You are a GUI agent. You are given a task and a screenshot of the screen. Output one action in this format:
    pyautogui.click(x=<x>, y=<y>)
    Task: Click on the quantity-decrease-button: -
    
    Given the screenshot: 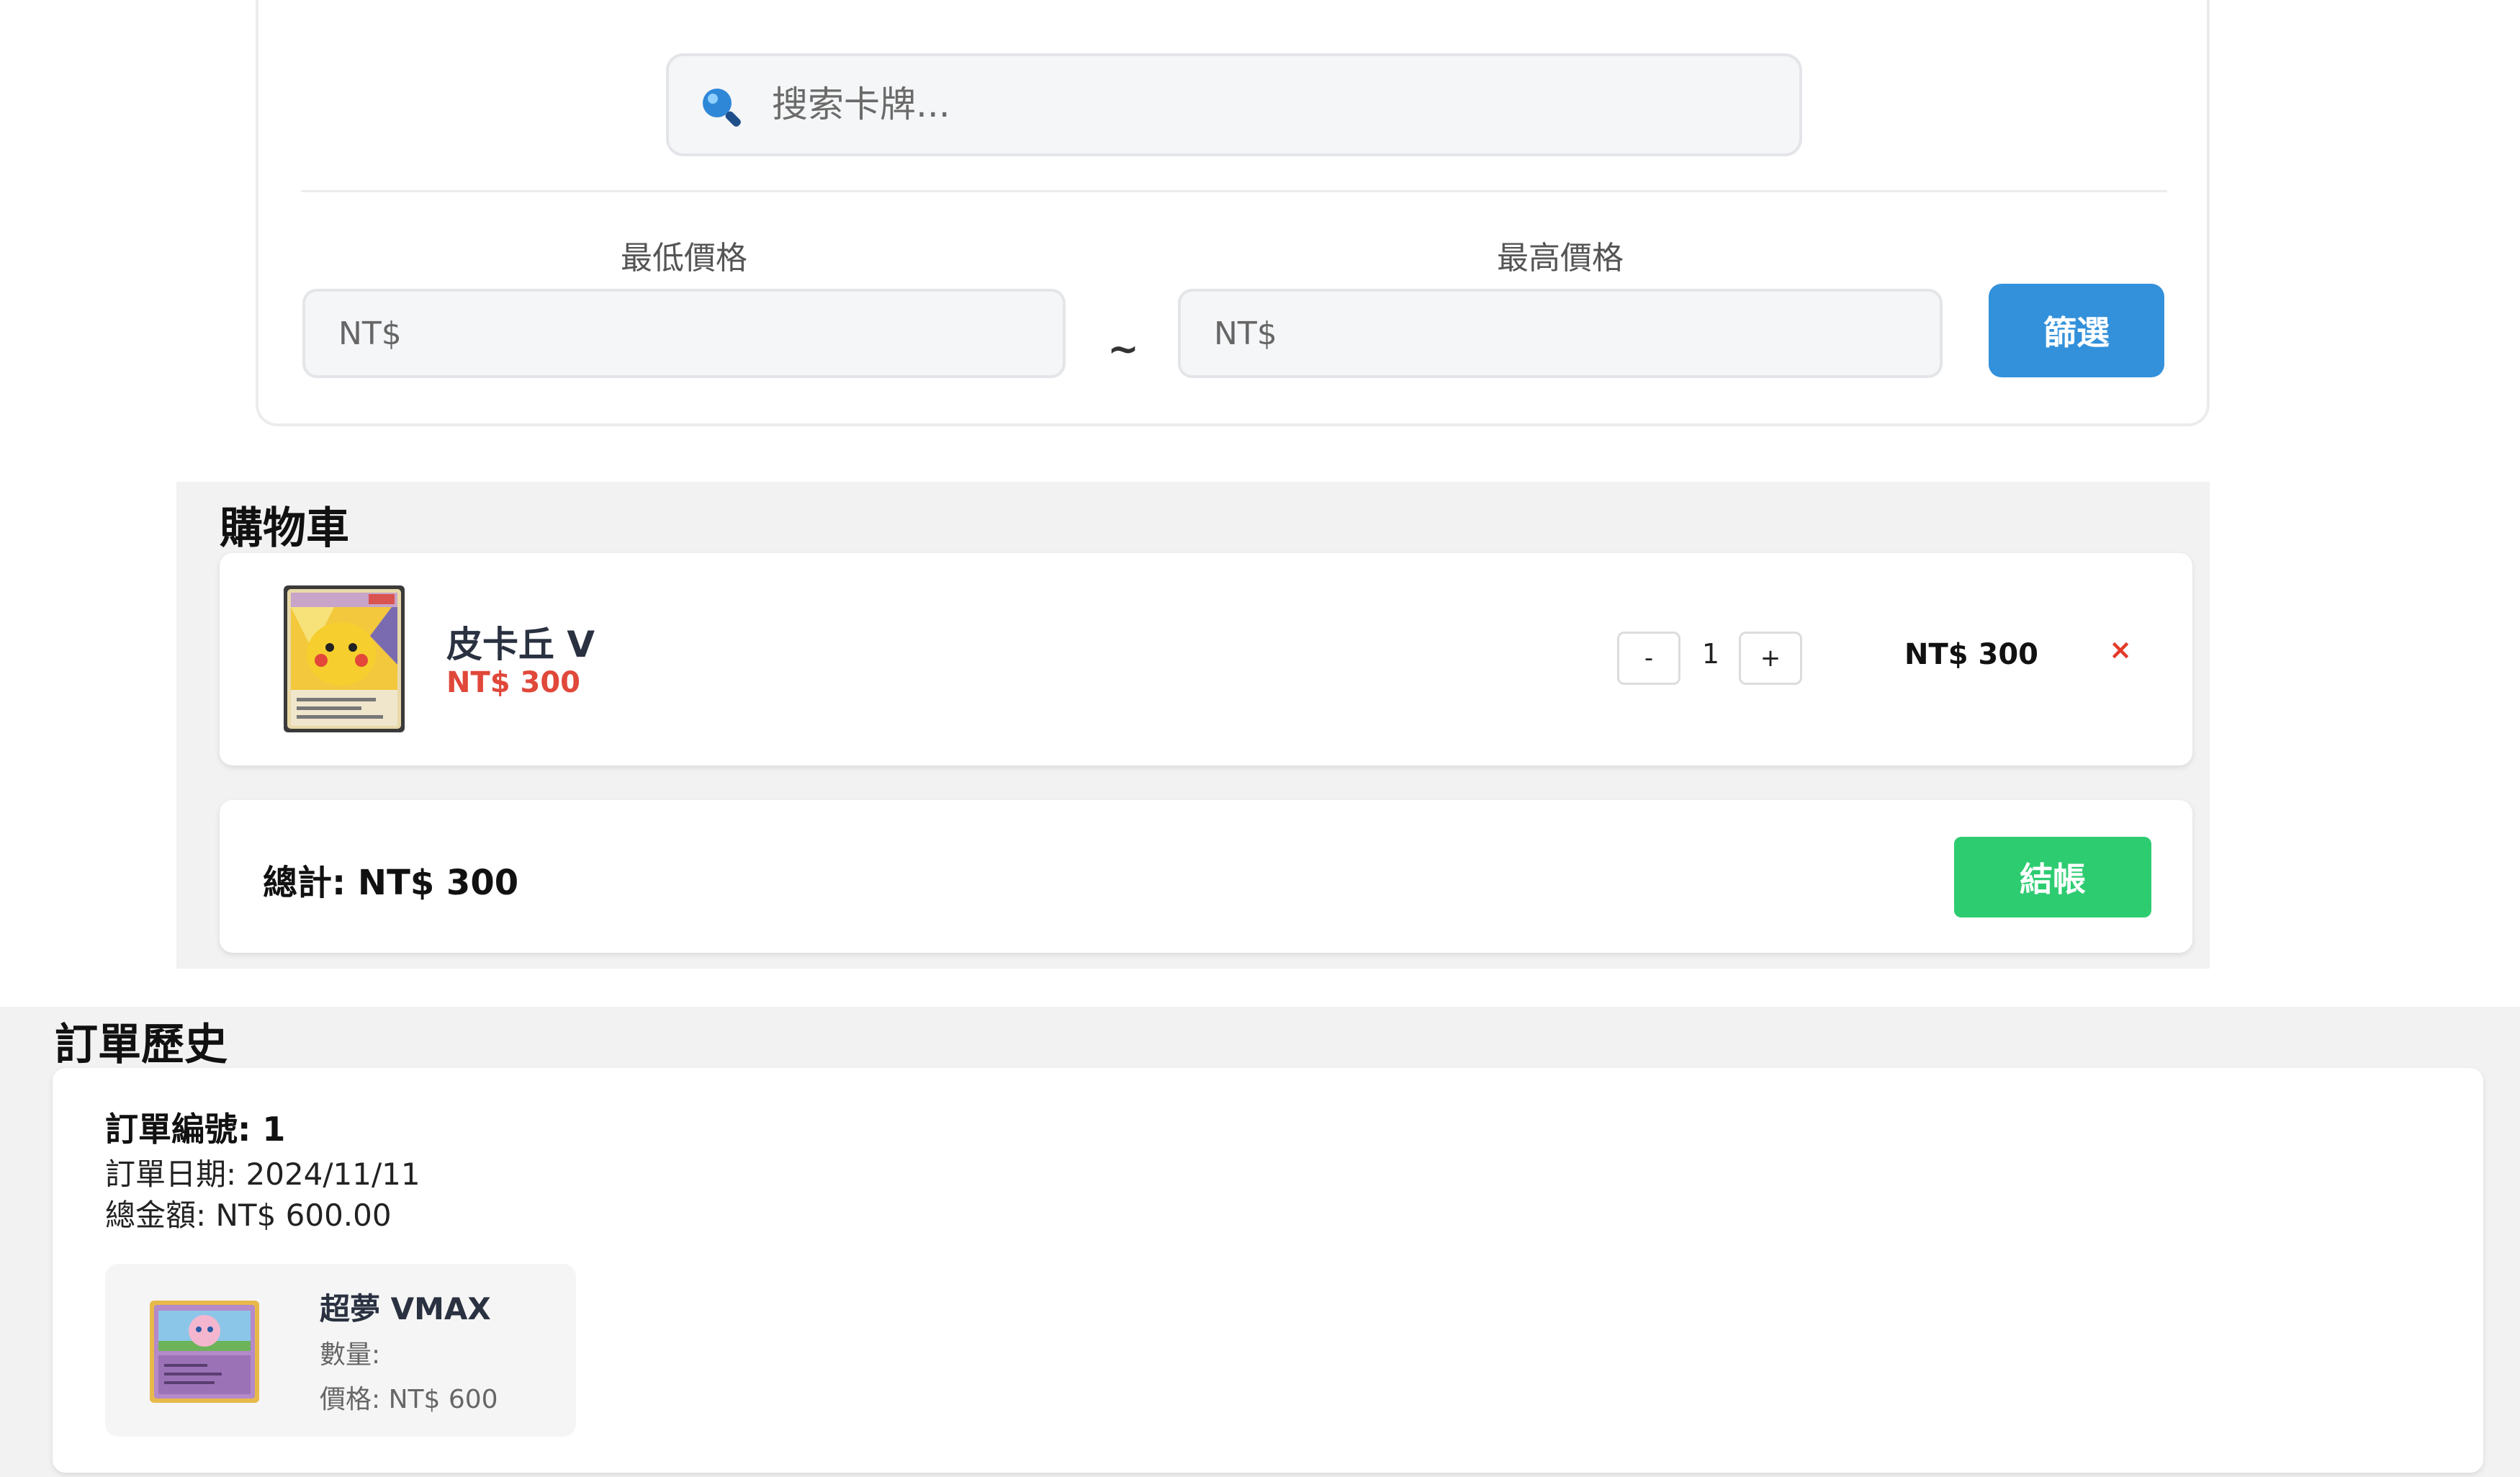 What is the action you would take?
    pyautogui.click(x=1648, y=659)
    